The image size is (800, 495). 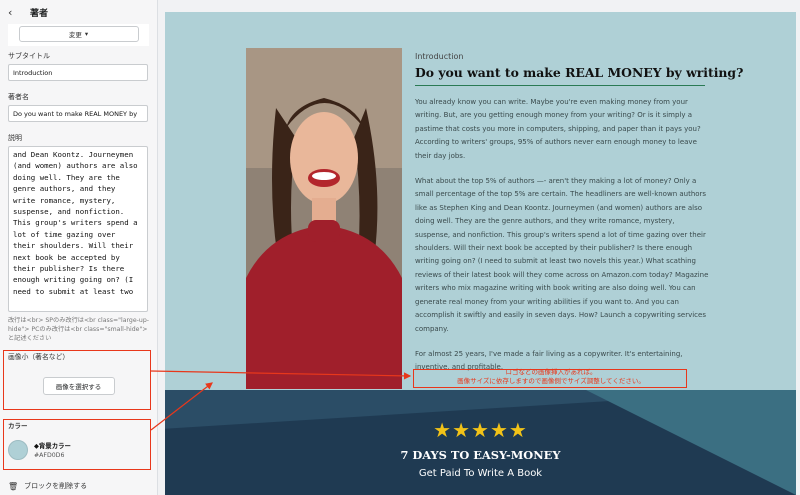 I want to click on logo-note-line1: ロゴなどの画像挿入があれば。, so click(x=551, y=372).